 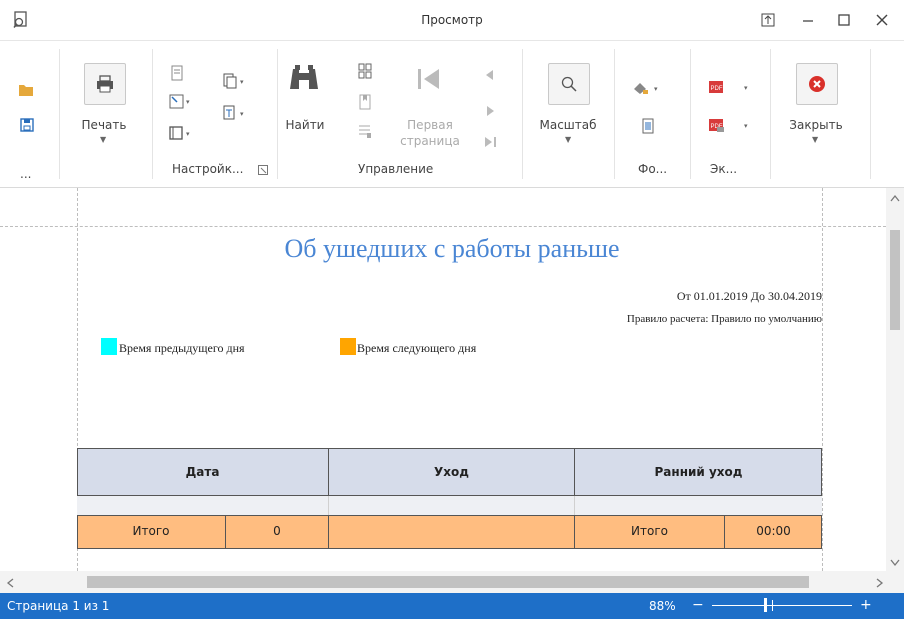 I want to click on status-bar: Страница 1 из 1 88% − +, so click(x=452, y=606).